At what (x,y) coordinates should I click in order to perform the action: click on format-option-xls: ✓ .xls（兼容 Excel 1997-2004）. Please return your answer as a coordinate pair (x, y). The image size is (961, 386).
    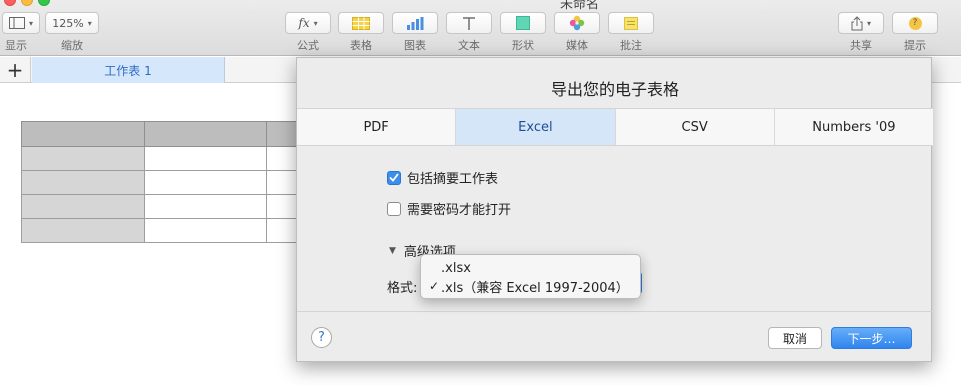
    Looking at the image, I should click on (531, 286).